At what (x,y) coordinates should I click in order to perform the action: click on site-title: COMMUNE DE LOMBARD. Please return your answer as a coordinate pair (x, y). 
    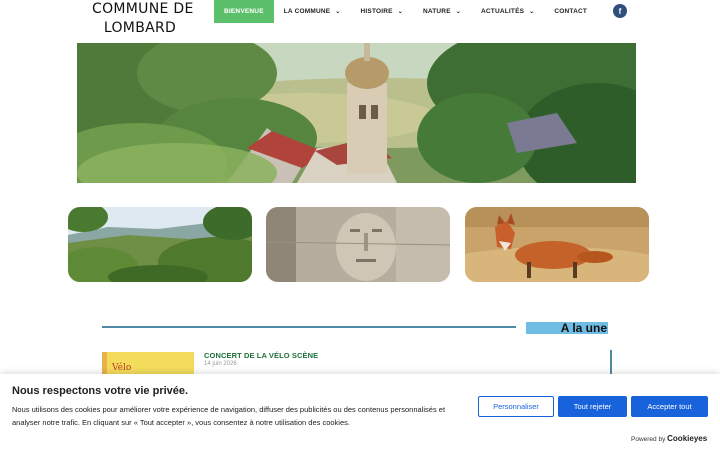
    Looking at the image, I should click on (142, 19).